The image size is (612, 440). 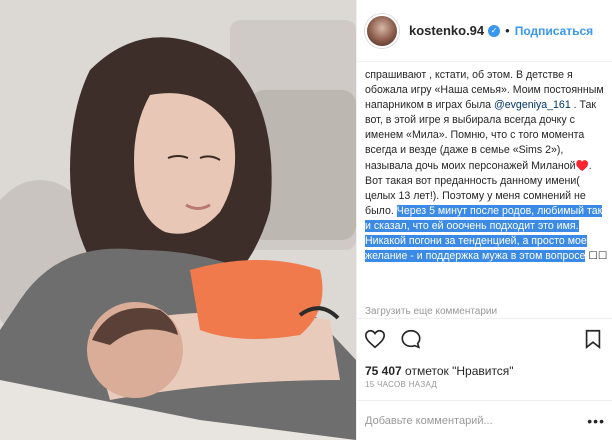 What do you see at coordinates (484, 338) in the screenshot?
I see `action-bar` at bounding box center [484, 338].